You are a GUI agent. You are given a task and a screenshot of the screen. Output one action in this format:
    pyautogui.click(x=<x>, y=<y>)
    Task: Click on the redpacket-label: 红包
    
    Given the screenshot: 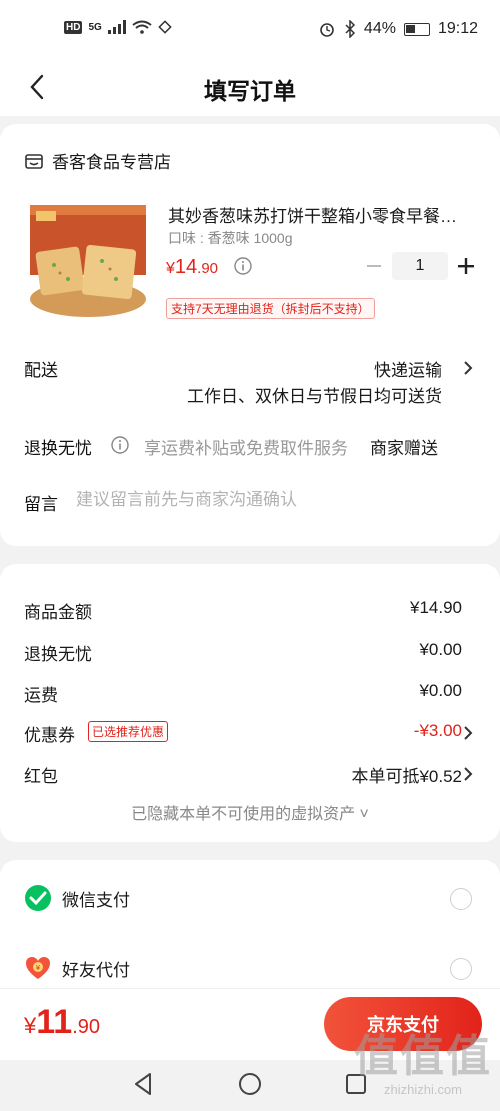 What is the action you would take?
    pyautogui.click(x=41, y=776)
    